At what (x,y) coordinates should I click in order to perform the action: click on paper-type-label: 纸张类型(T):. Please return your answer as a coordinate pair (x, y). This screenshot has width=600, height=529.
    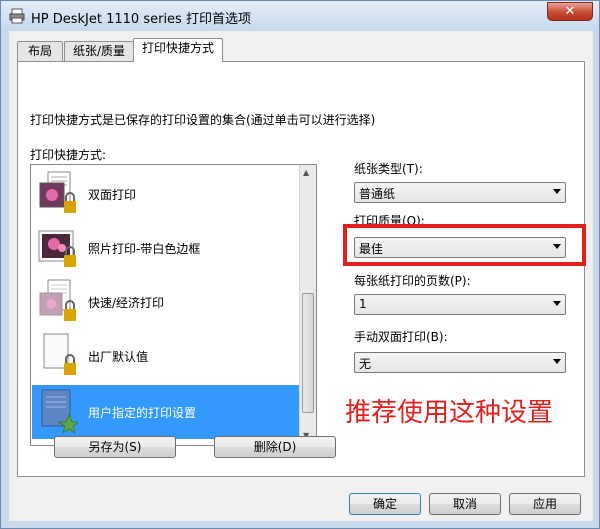
    Looking at the image, I should click on (388, 169).